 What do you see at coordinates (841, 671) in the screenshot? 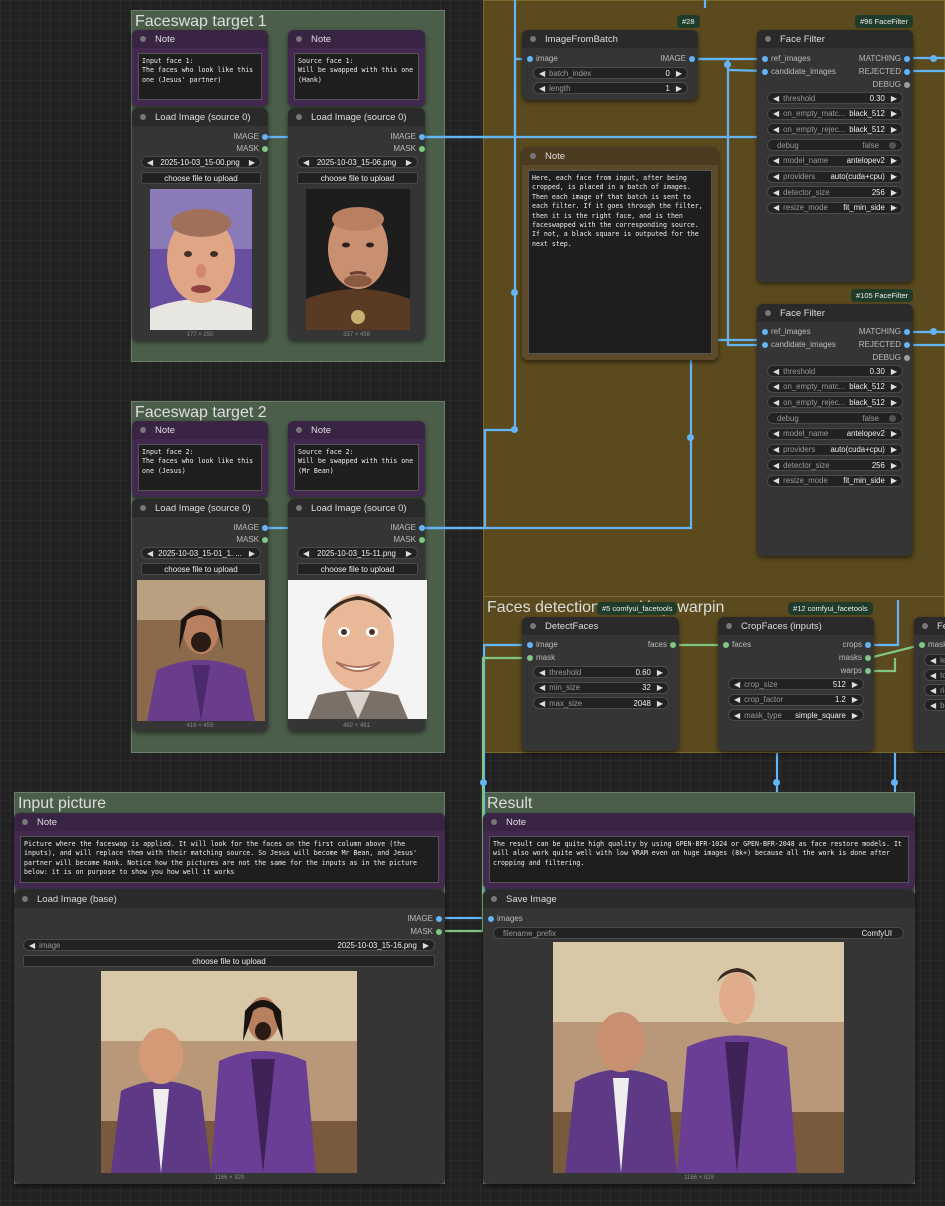
I see `output-warps: warps` at bounding box center [841, 671].